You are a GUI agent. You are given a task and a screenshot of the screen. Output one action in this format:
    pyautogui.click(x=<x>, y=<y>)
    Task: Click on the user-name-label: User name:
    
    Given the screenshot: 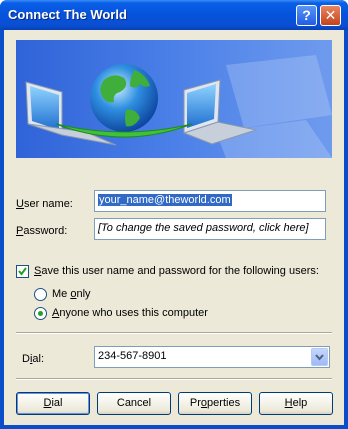 What is the action you would take?
    pyautogui.click(x=44, y=204)
    